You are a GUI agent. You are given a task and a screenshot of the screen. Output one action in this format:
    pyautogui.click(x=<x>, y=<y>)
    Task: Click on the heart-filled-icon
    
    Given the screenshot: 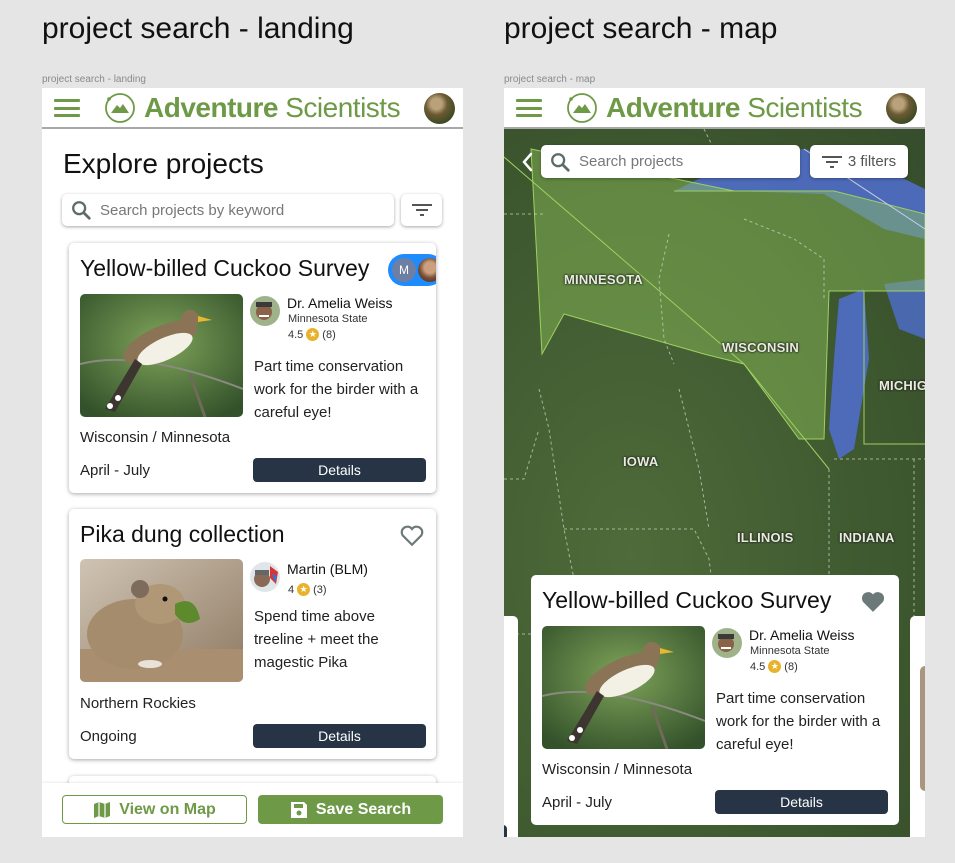 What is the action you would take?
    pyautogui.click(x=873, y=601)
    